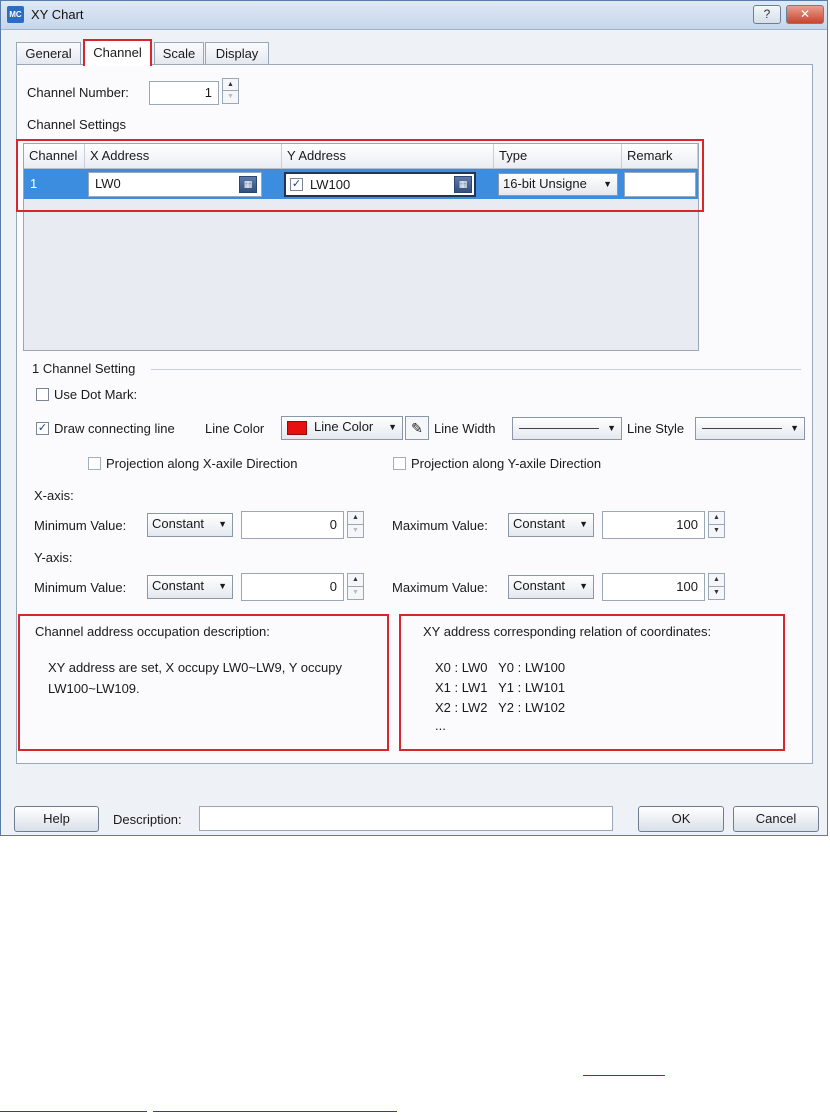 Image resolution: width=830 pixels, height=1119 pixels. What do you see at coordinates (653, 587) in the screenshot?
I see `y-max-input: 100` at bounding box center [653, 587].